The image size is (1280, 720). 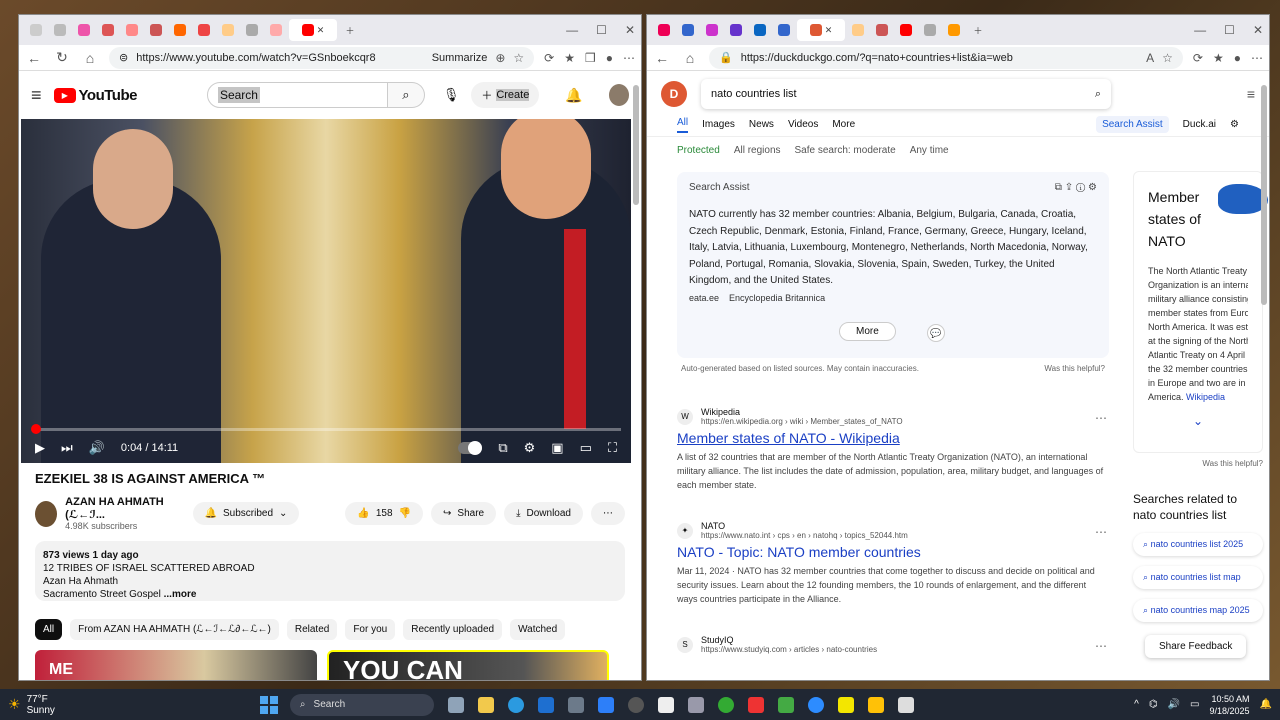 What do you see at coordinates (683, 125) in the screenshot?
I see `tab-all: All` at bounding box center [683, 125].